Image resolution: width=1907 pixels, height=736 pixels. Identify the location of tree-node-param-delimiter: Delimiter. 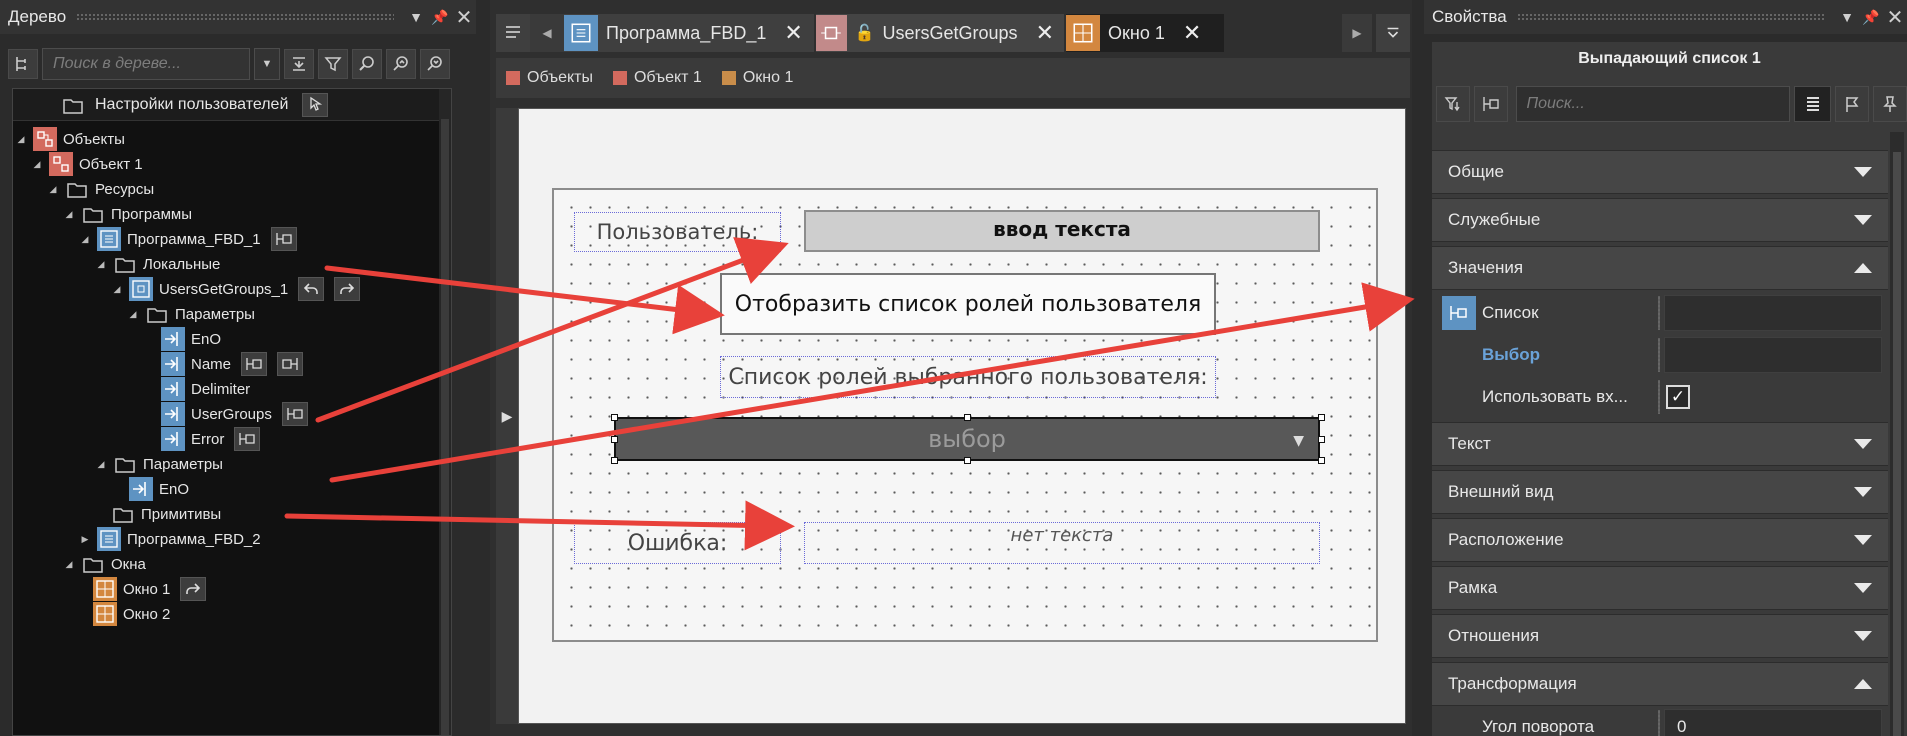
(205, 389).